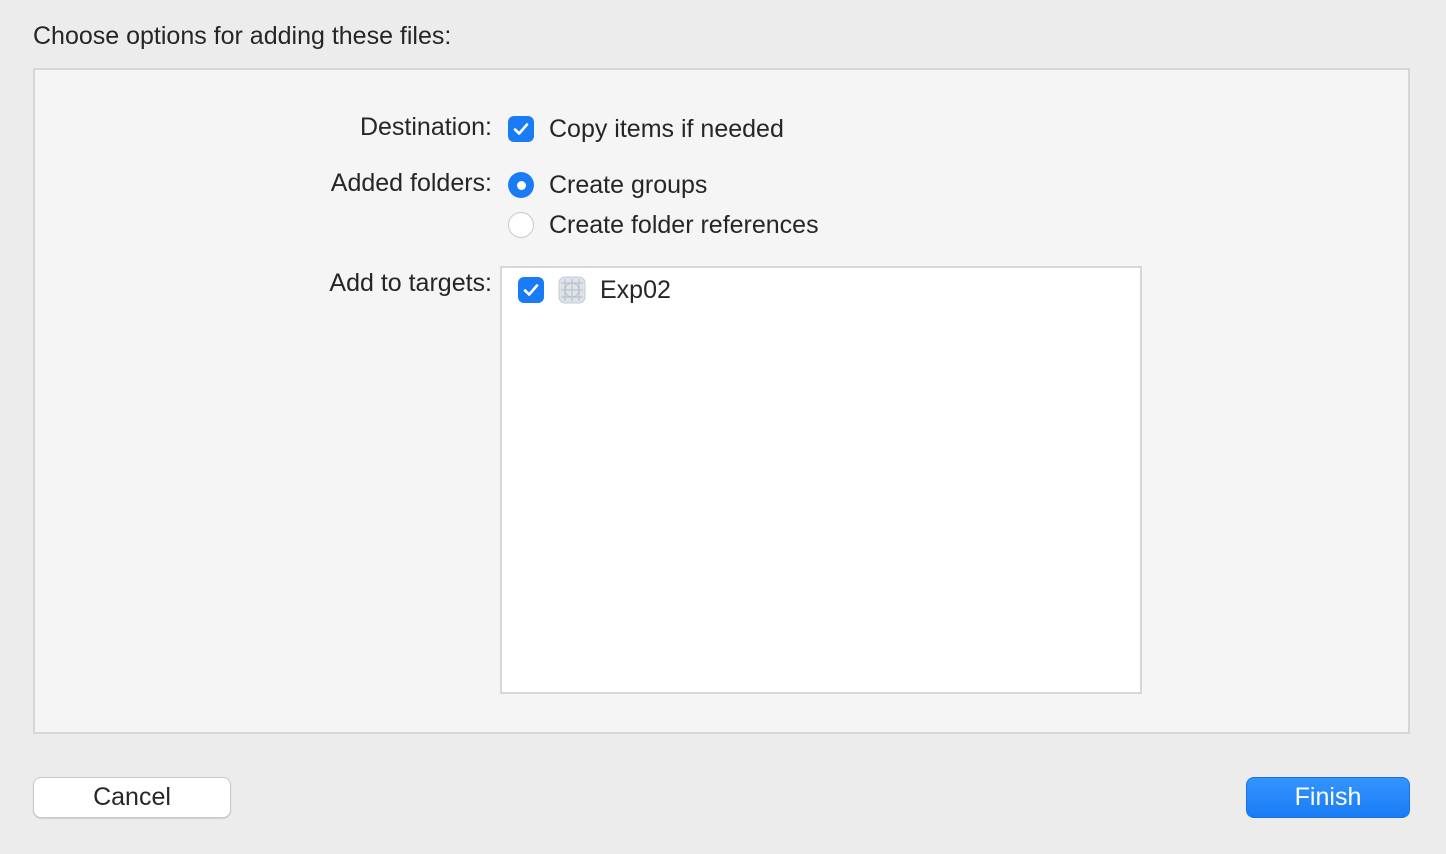 This screenshot has width=1446, height=854. I want to click on create-folder-references-label: Create folder references, so click(684, 225).